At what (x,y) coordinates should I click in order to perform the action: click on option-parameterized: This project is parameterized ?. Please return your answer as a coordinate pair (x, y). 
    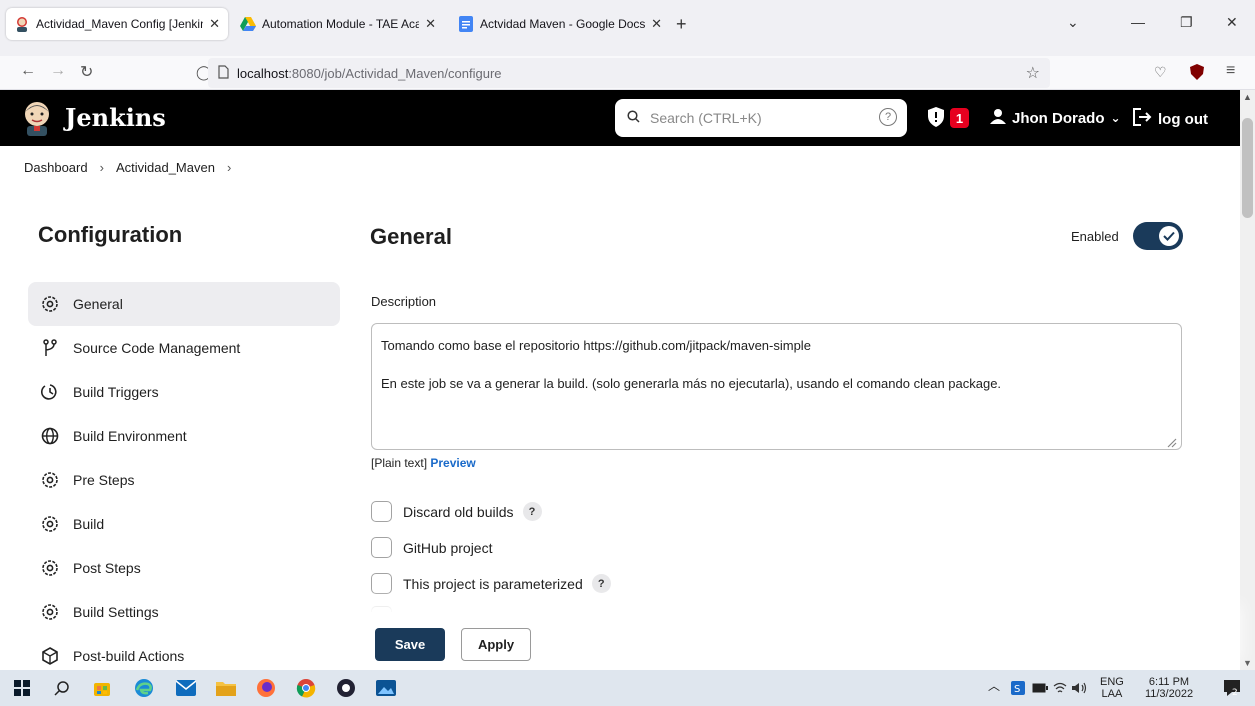
    Looking at the image, I should click on (491, 583).